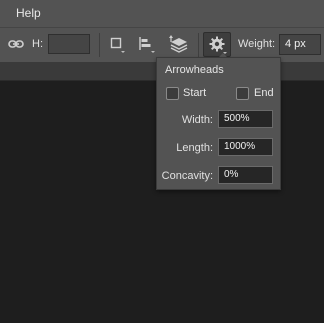 Image resolution: width=324 pixels, height=323 pixels. What do you see at coordinates (37, 44) in the screenshot?
I see `height-label: H:` at bounding box center [37, 44].